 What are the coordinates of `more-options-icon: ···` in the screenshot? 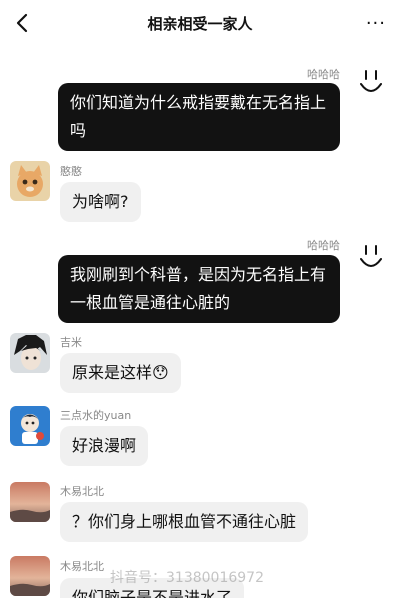 It's located at (376, 23).